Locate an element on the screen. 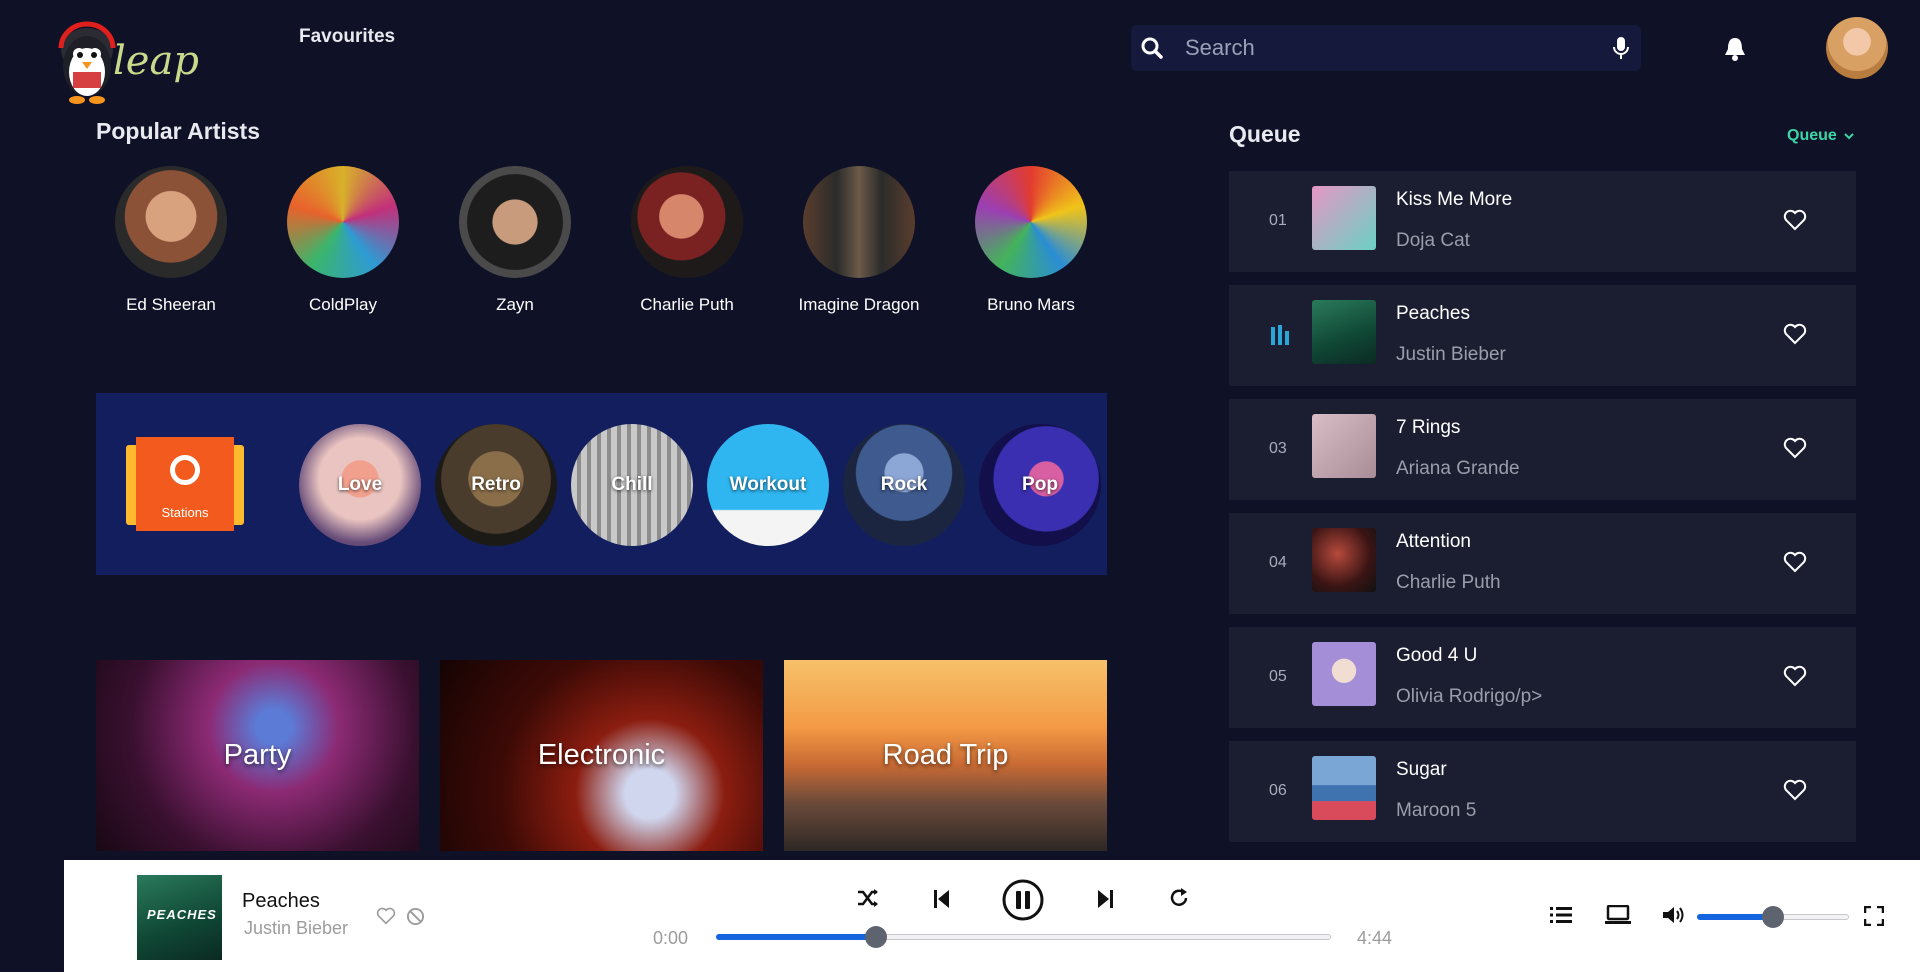 This screenshot has height=972, width=1920. queue-dropdown: Queue is located at coordinates (1820, 136).